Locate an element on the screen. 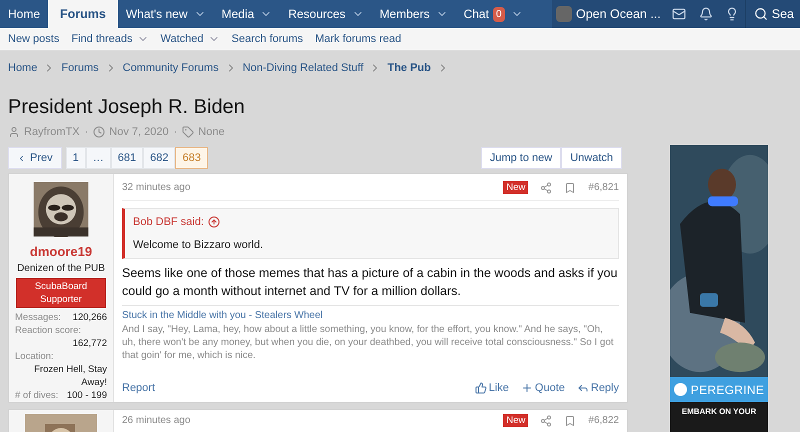 The width and height of the screenshot is (800, 432). nav-tab: Home is located at coordinates (24, 14).